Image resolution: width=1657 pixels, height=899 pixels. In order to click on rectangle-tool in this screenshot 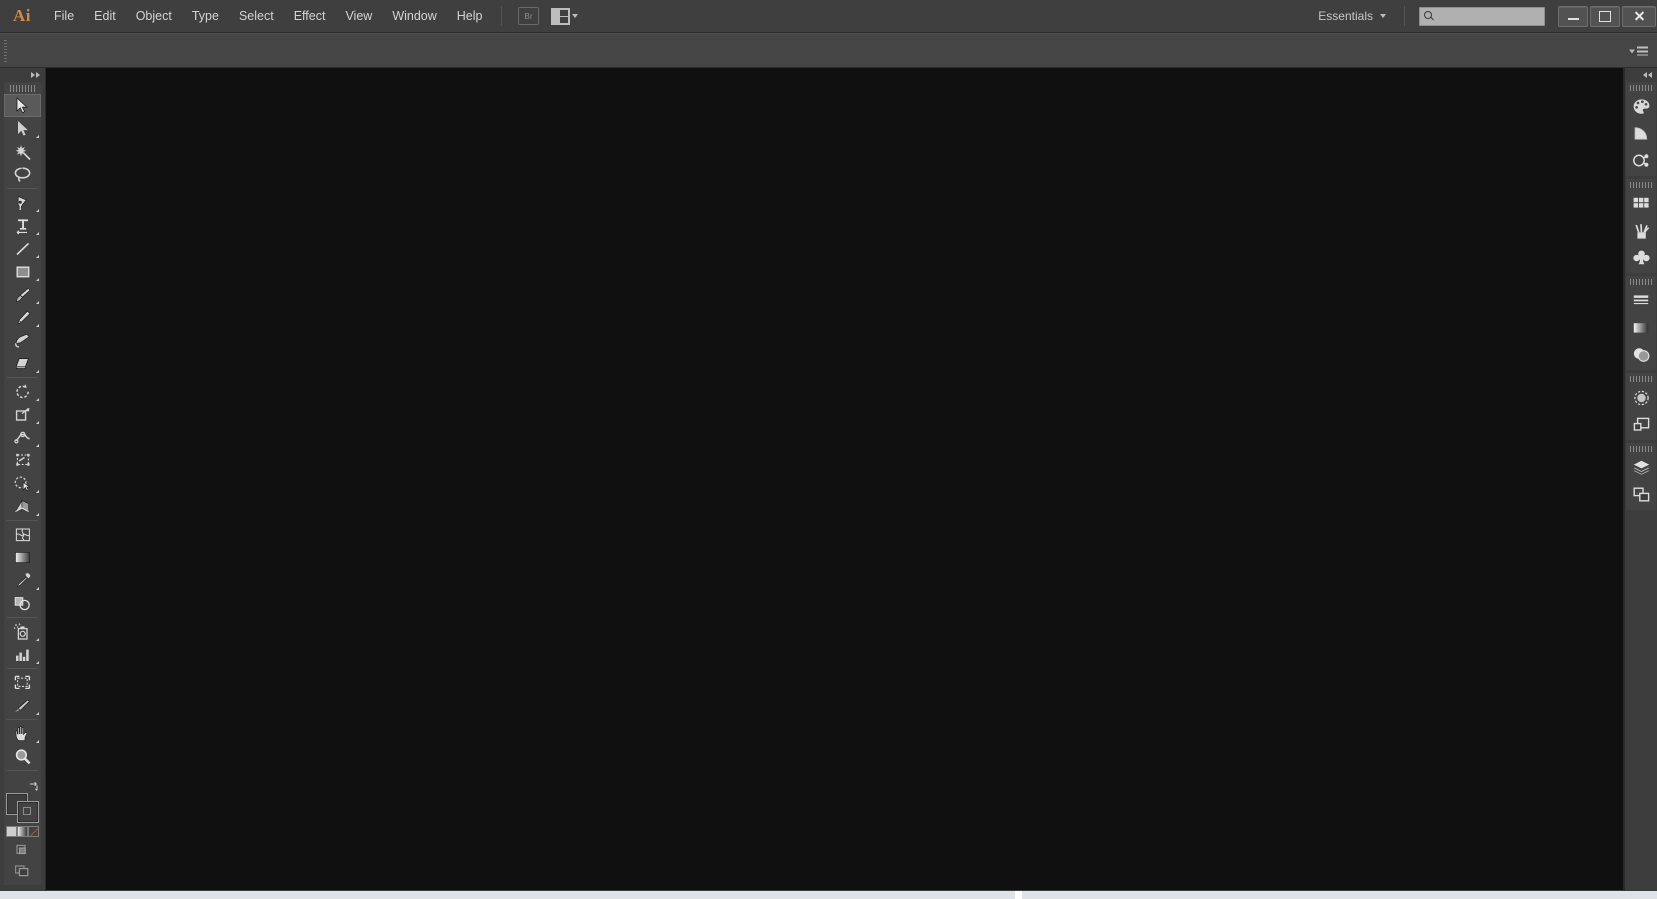, I will do `click(22, 271)`.